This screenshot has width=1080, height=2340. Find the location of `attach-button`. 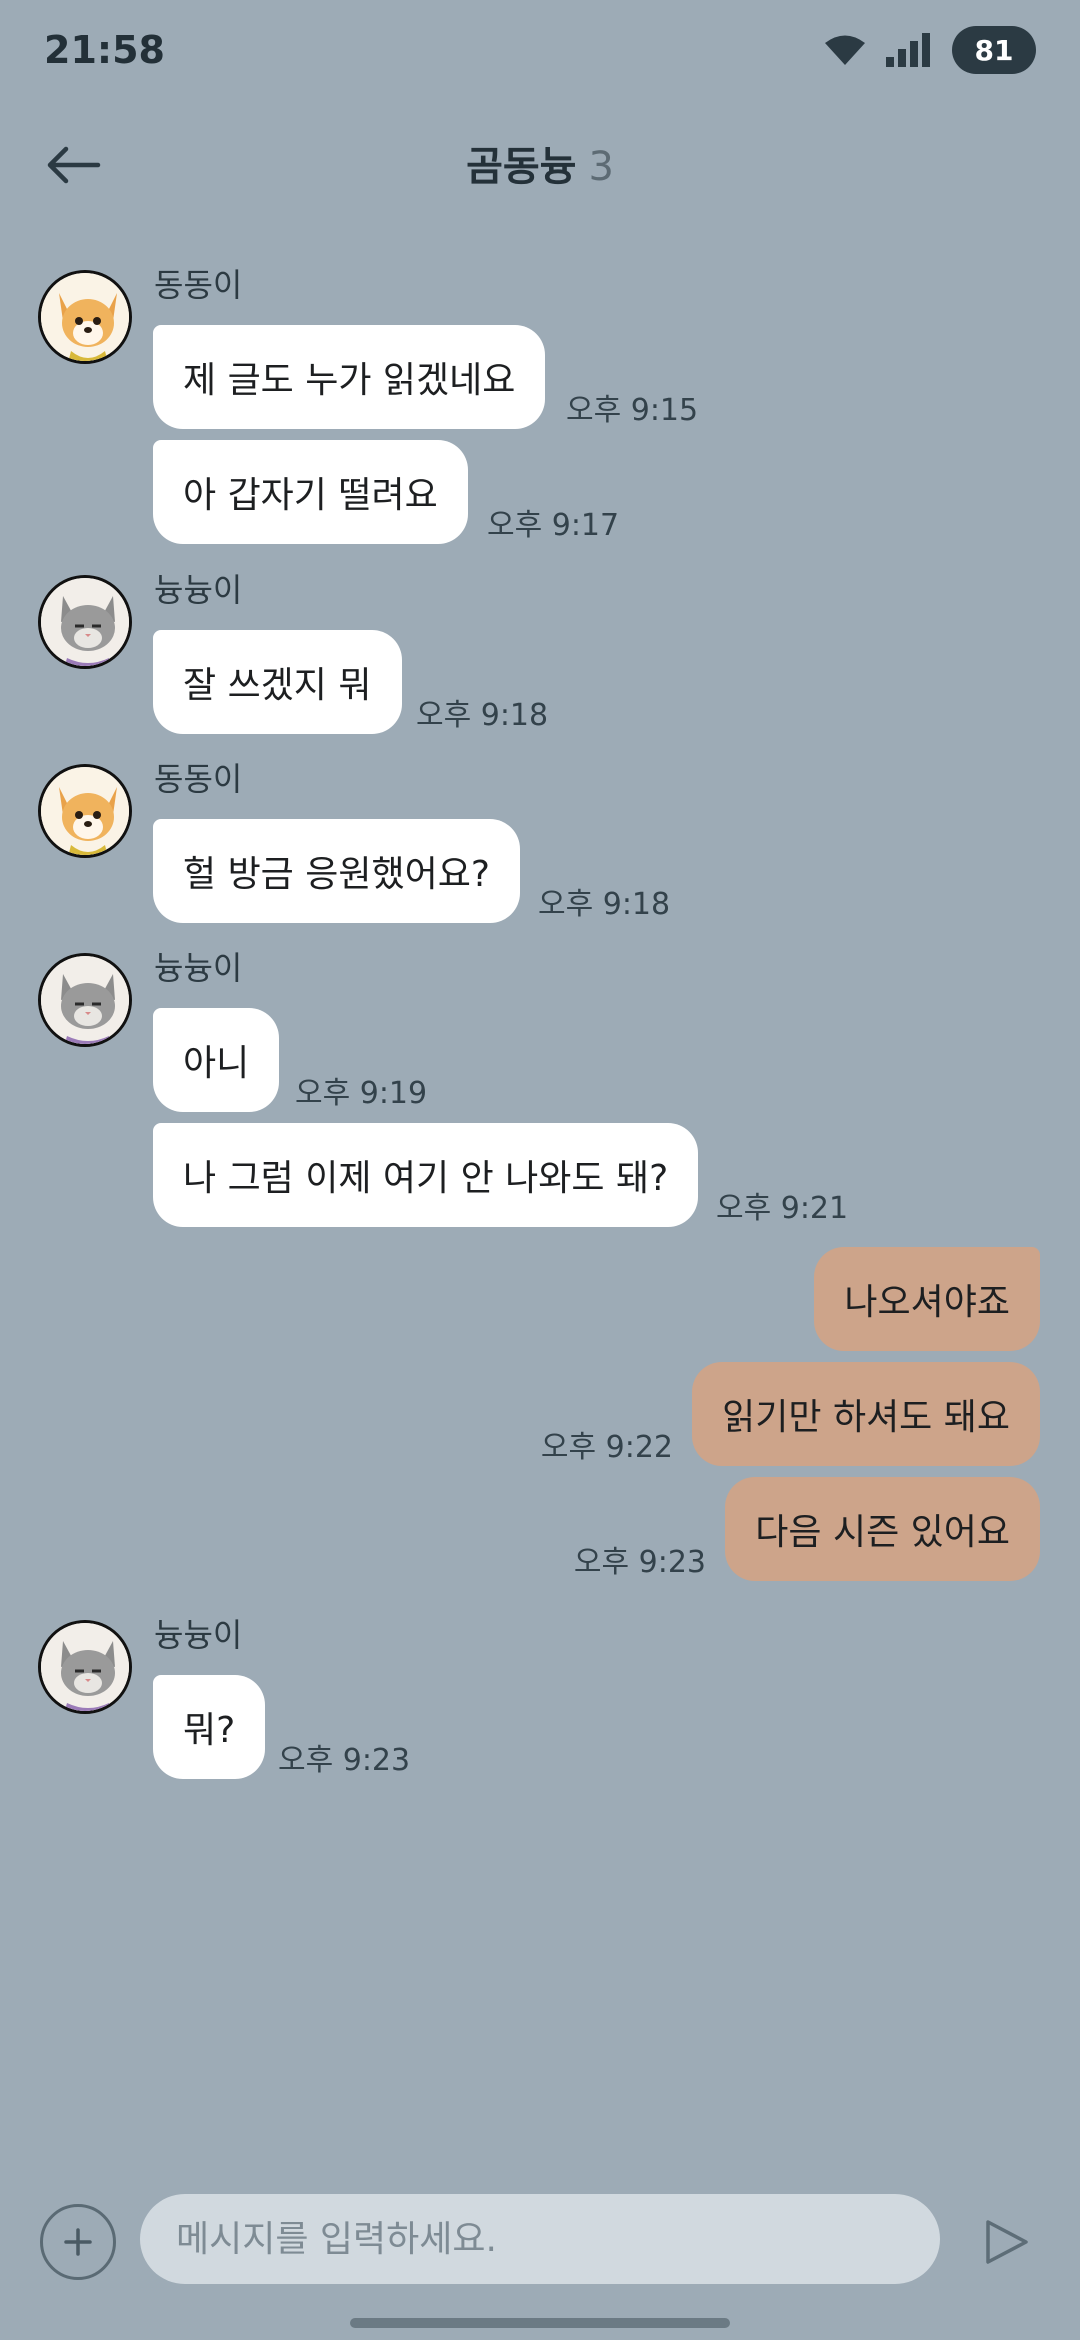

attach-button is located at coordinates (78, 2242).